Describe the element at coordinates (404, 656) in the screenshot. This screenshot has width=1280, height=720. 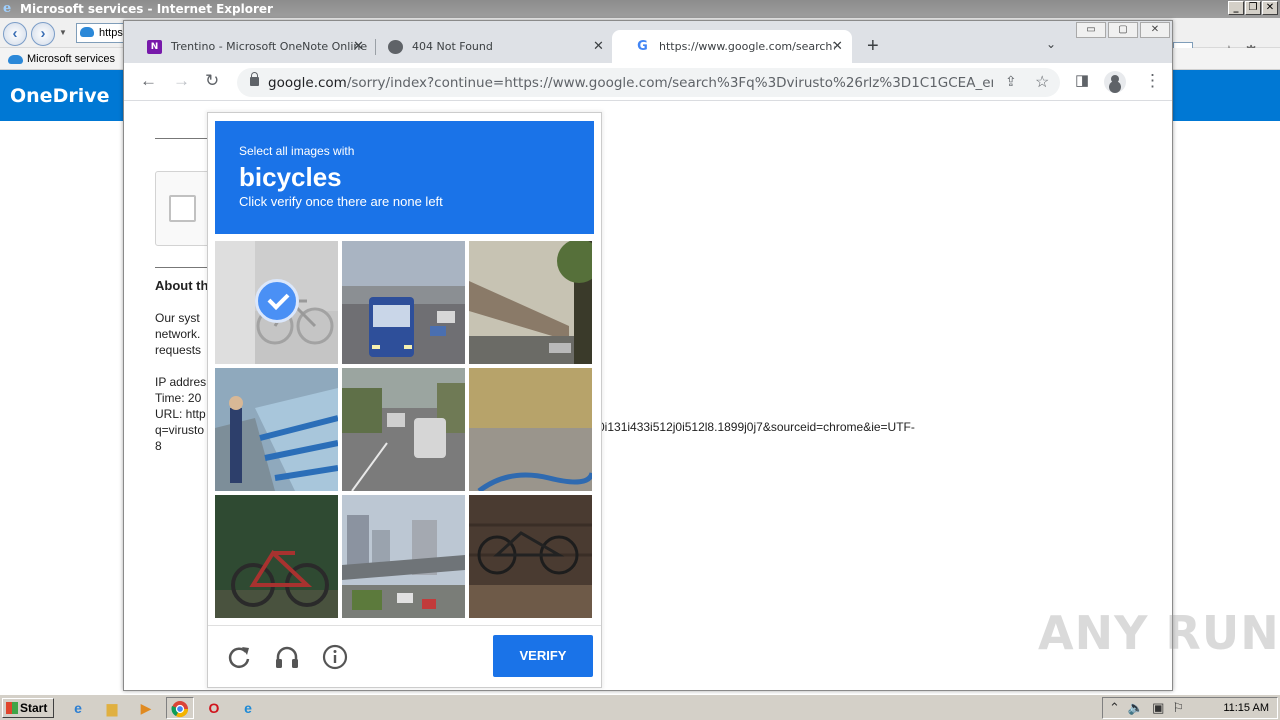
I see `challenge-footer: VERIFY` at that location.